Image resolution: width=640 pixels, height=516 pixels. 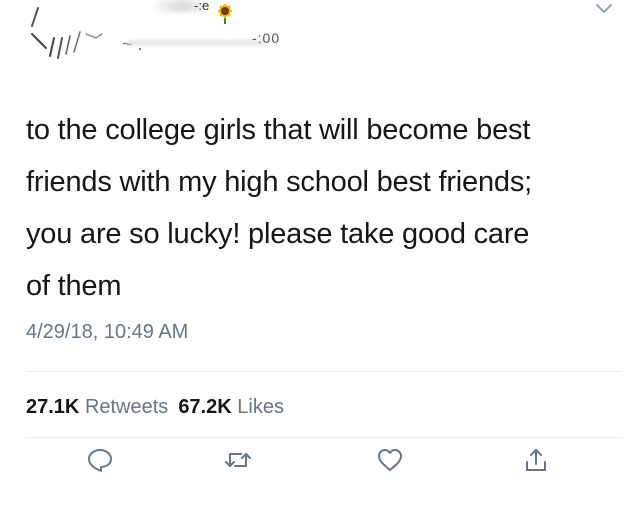 I want to click on tweet-stats: 27.1K Retweets 67.2K Likes, so click(x=155, y=407).